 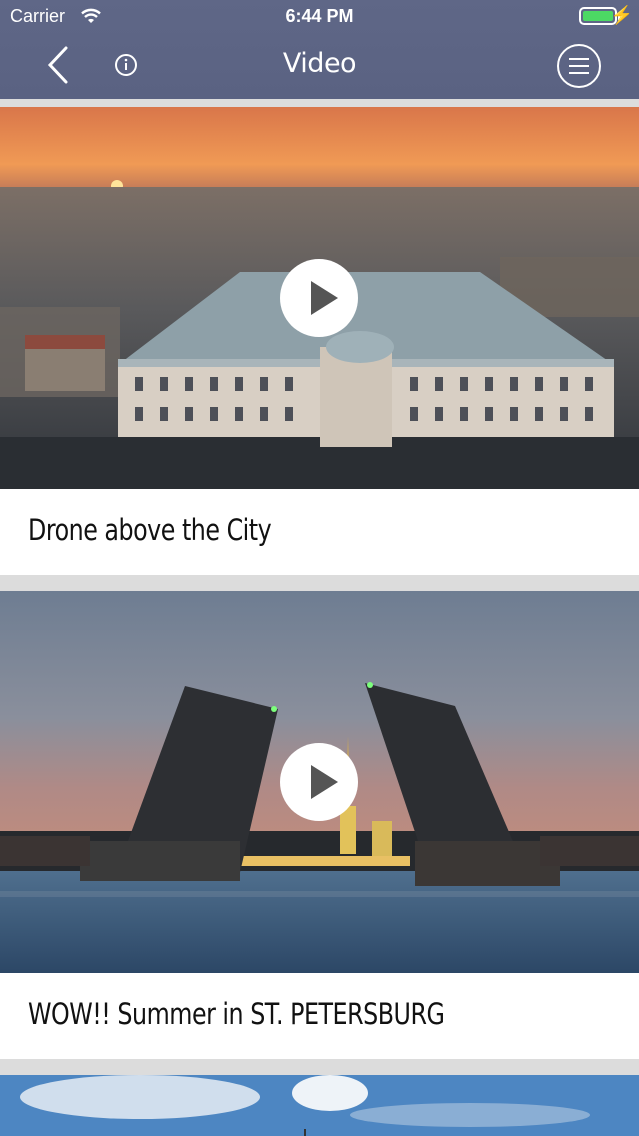 I want to click on page-title: Video, so click(x=319, y=63).